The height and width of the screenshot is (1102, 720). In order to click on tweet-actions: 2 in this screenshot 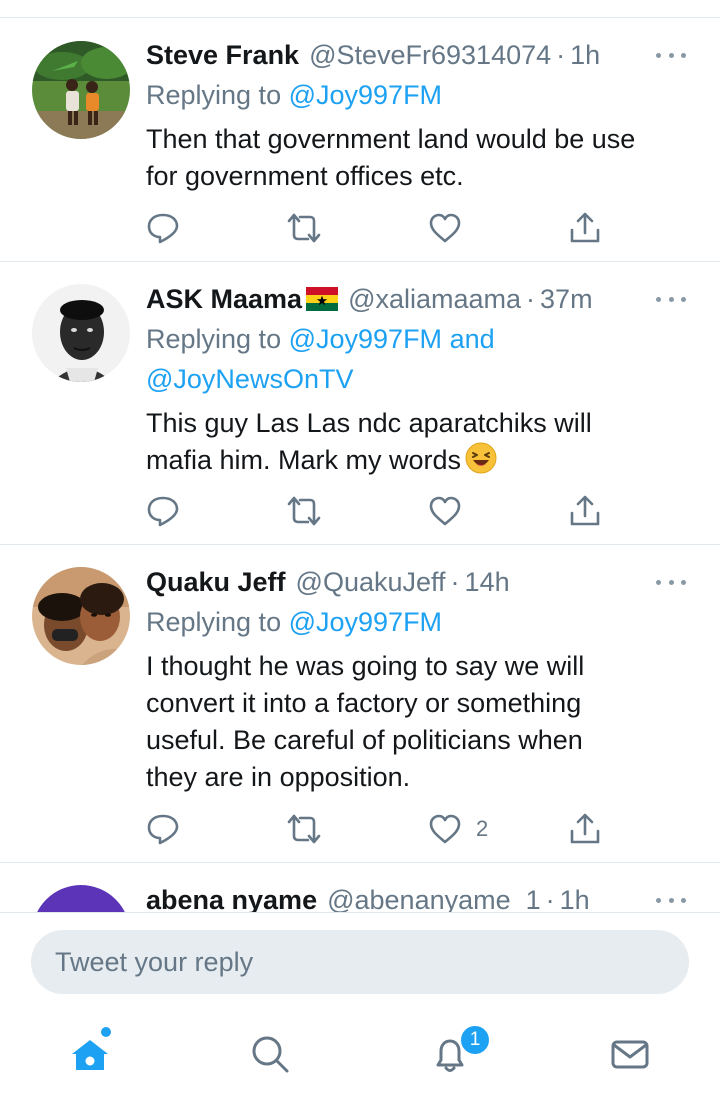, I will do `click(381, 829)`.